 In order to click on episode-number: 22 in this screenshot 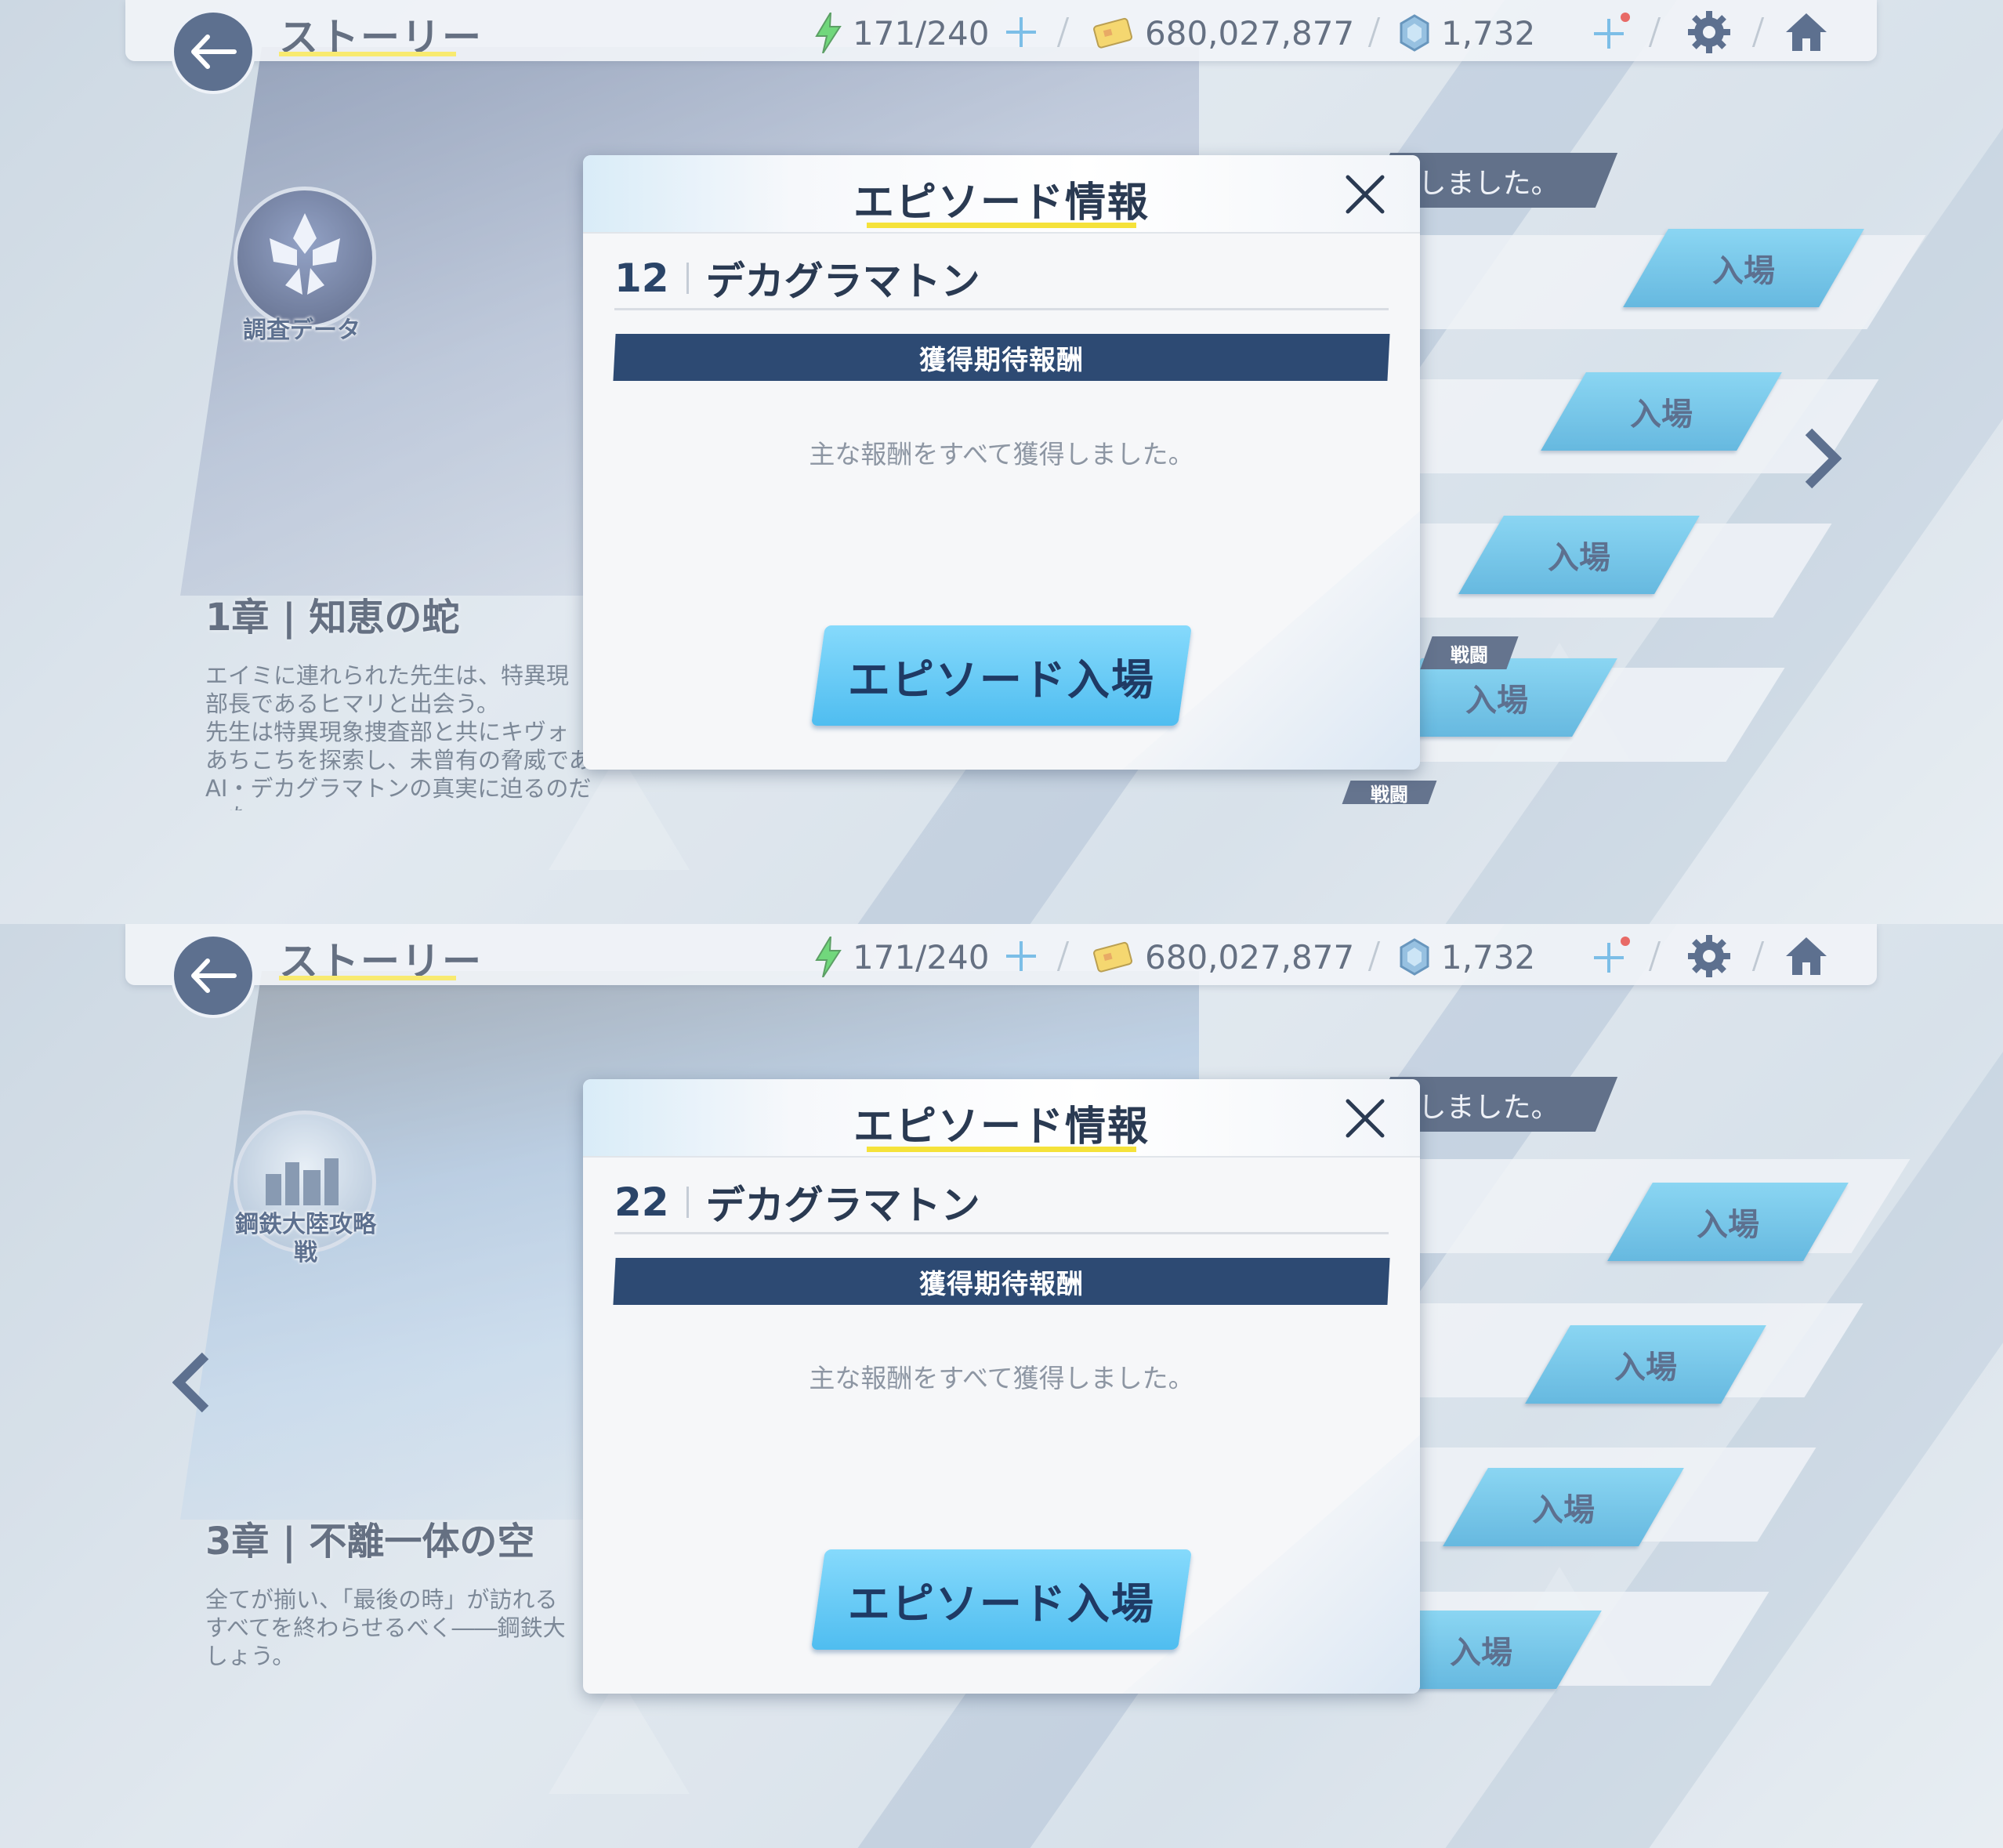, I will do `click(641, 1202)`.